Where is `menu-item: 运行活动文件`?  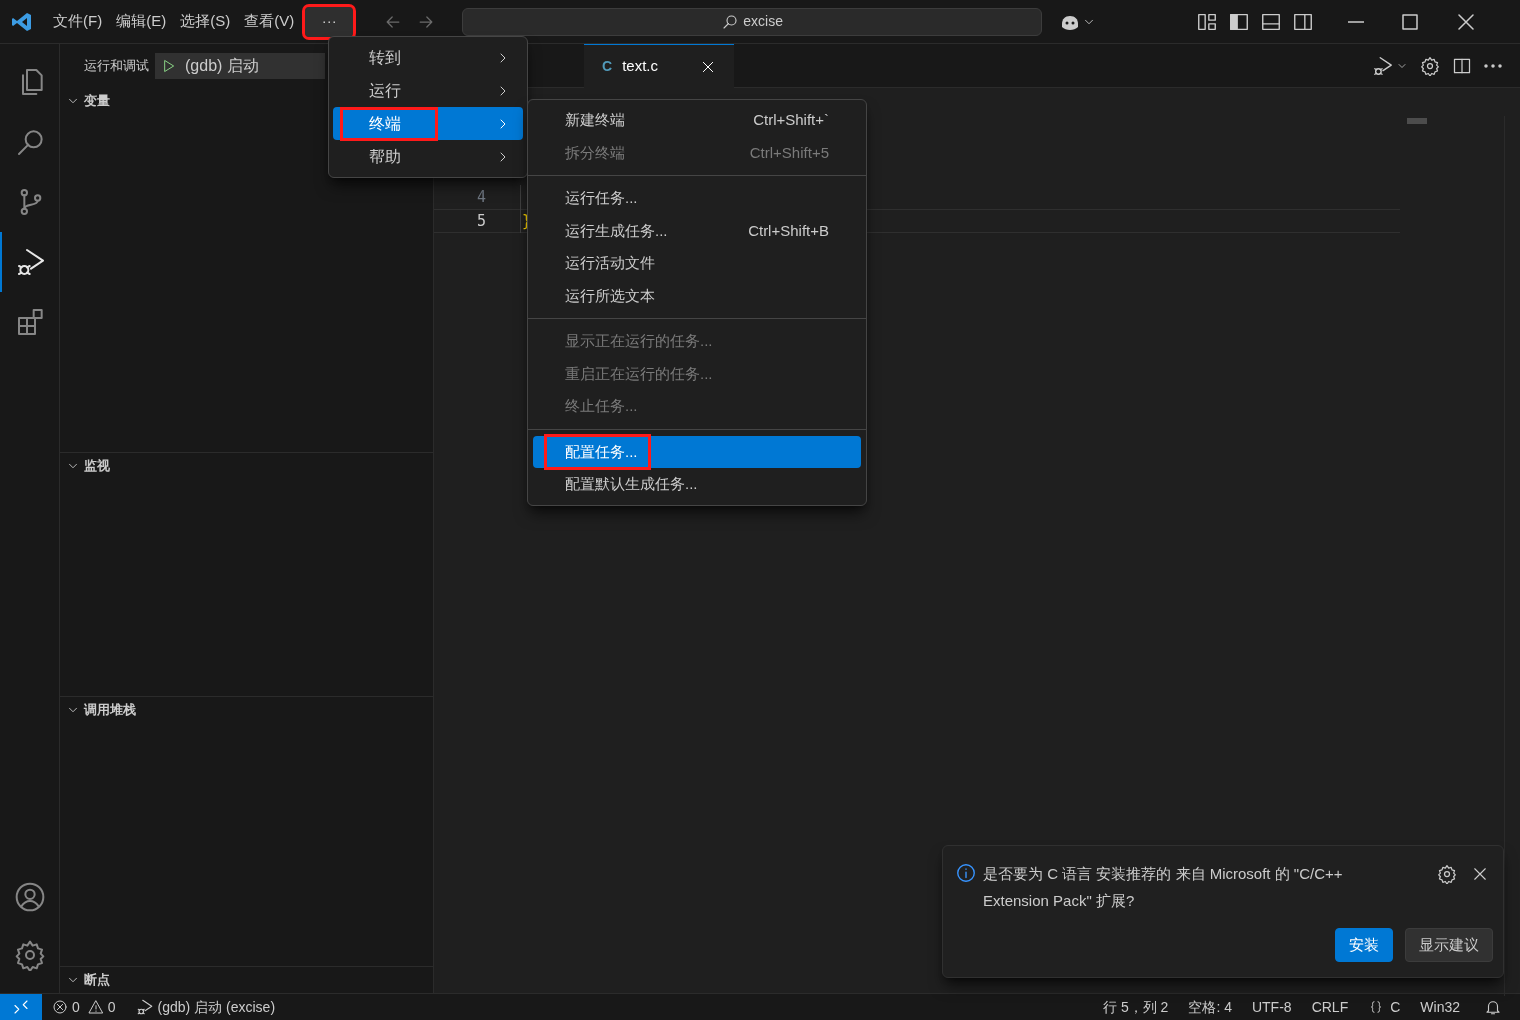
menu-item: 运行活动文件 is located at coordinates (697, 263).